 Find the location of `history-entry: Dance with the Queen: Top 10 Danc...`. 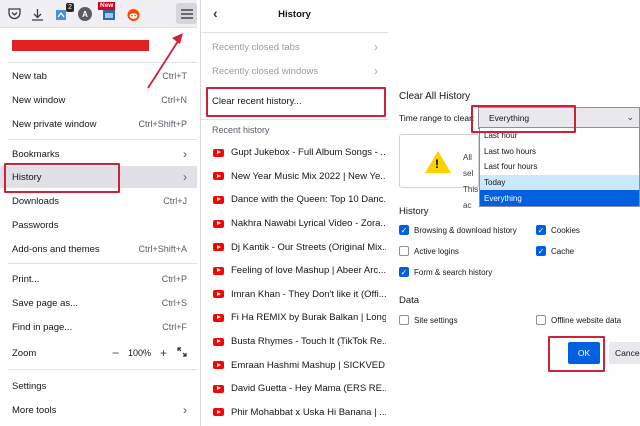

history-entry: Dance with the Queen: Top 10 Danc... is located at coordinates (294, 200).